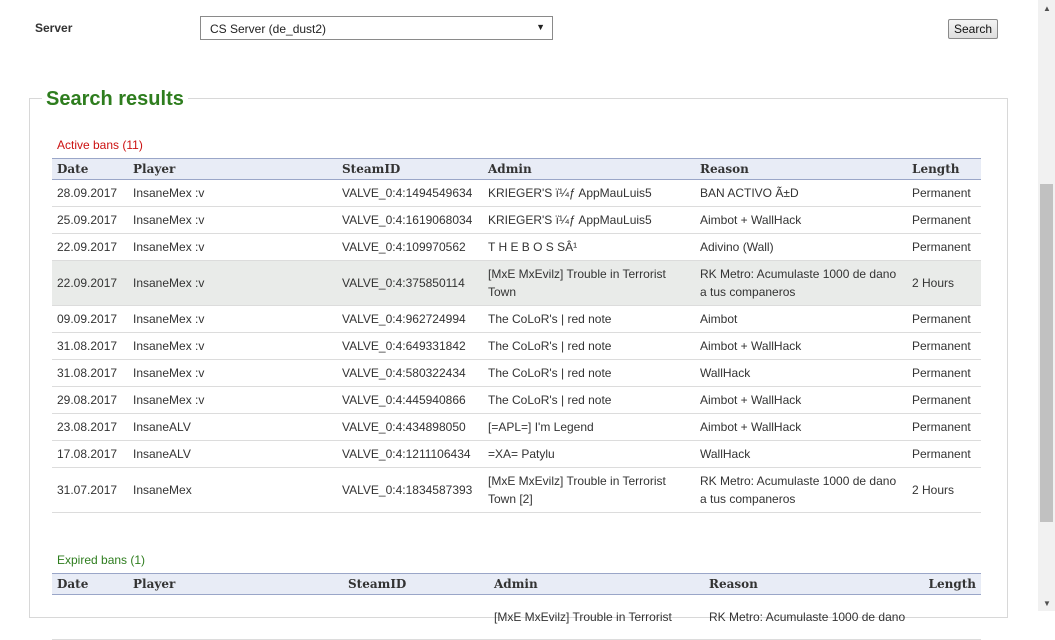 This screenshot has width=1055, height=640. Describe the element at coordinates (90, 490) in the screenshot. I see `cell-date: 31.07.2017` at that location.